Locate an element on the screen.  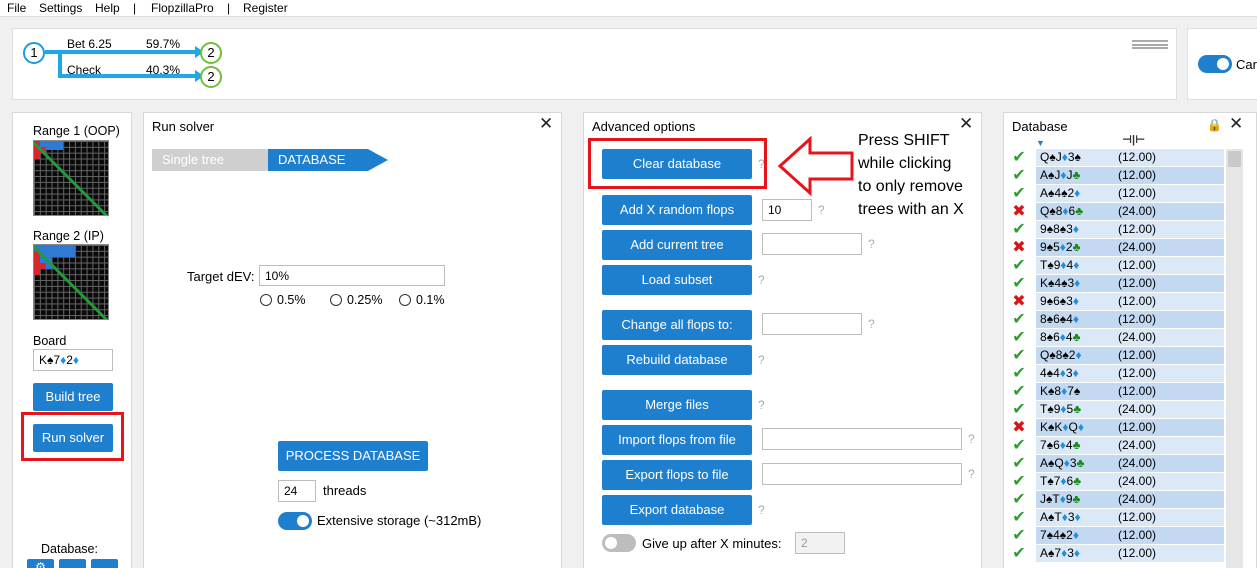
extensive-storage-toggle is located at coordinates (295, 521).